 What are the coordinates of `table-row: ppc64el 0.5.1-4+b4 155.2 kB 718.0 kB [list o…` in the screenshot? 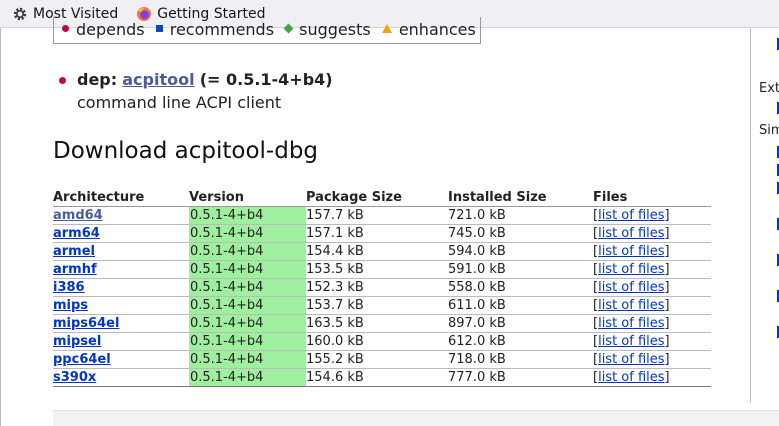 It's located at (382, 359).